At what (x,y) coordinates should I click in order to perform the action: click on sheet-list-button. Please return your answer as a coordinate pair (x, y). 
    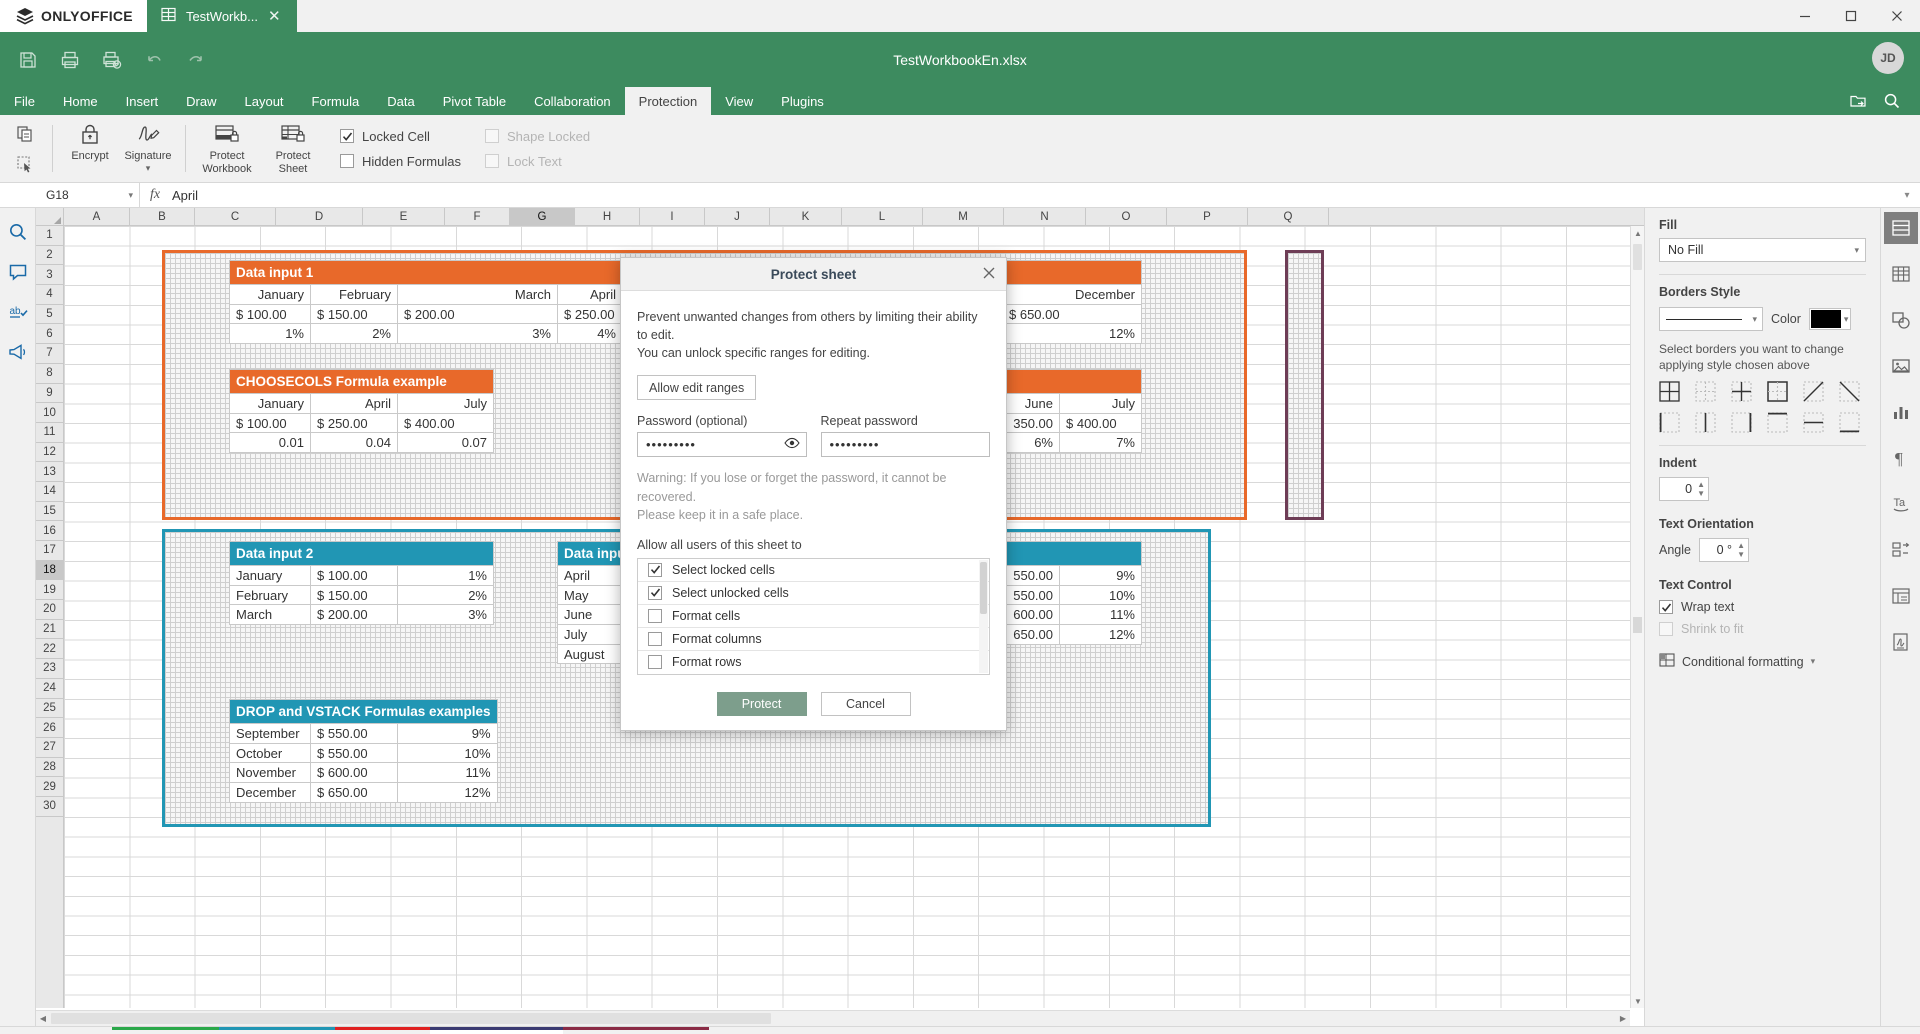
    Looking at the image, I should click on (99, 1030).